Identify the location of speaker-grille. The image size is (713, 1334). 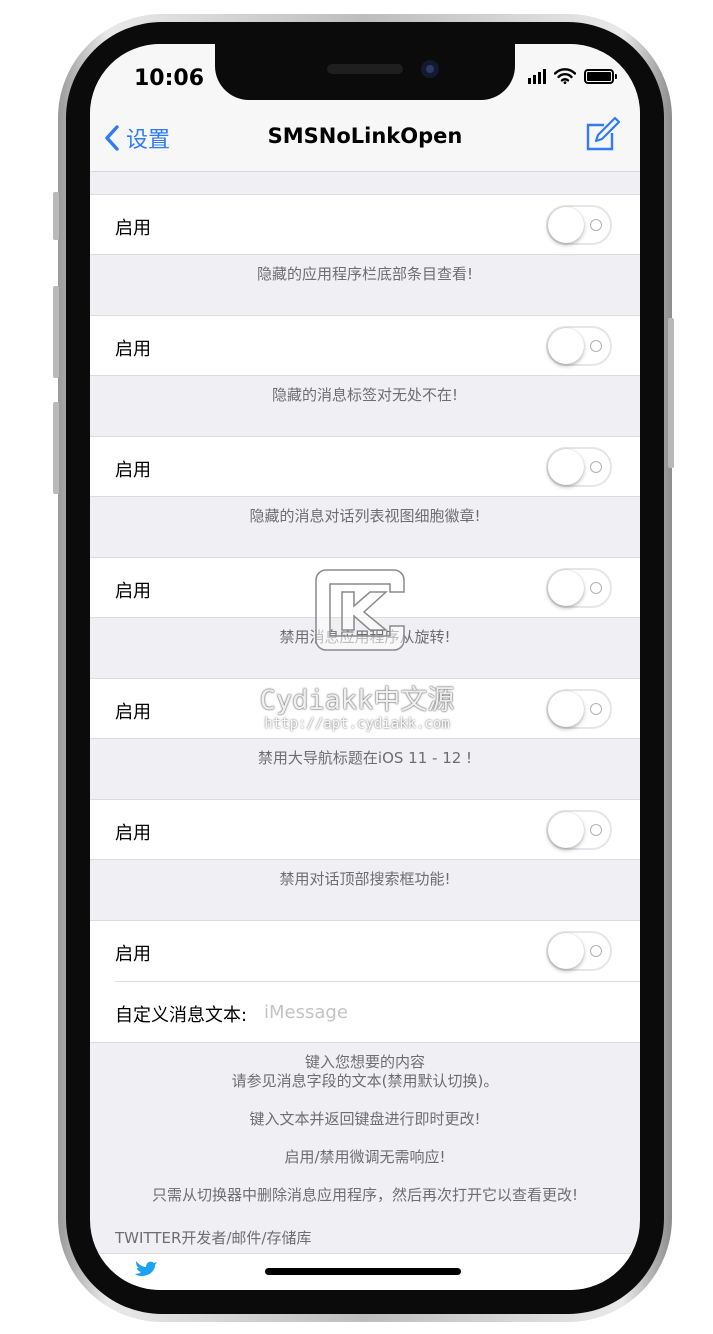
(365, 69).